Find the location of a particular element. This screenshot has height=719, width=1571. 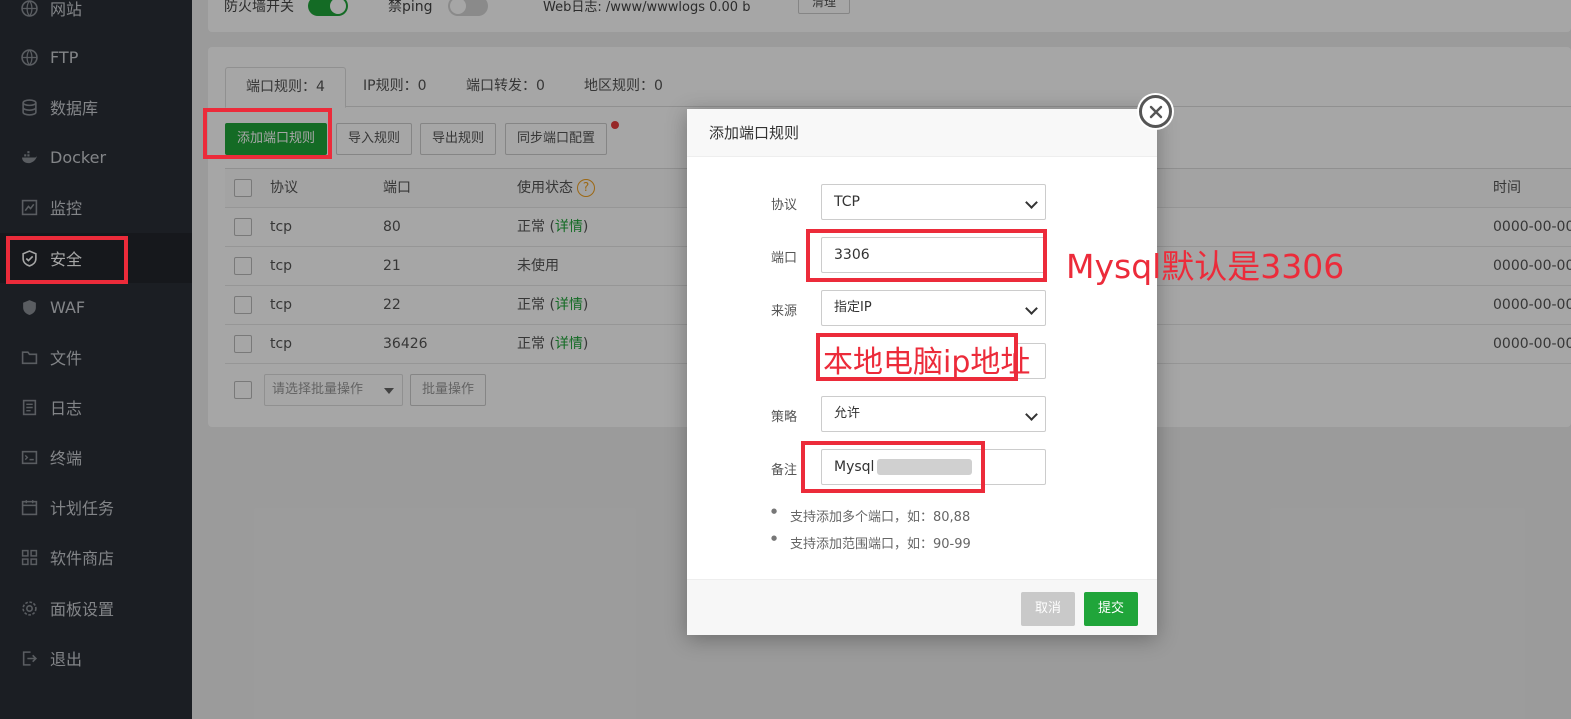

submit-button: 提交 is located at coordinates (1111, 609).